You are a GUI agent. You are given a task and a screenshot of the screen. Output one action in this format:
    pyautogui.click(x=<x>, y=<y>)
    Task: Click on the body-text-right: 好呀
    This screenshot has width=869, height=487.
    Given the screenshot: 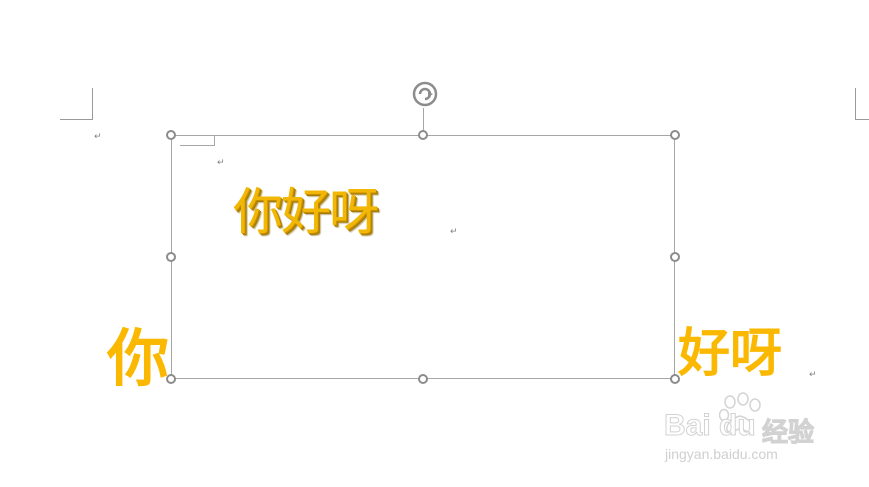 What is the action you would take?
    pyautogui.click(x=730, y=354)
    